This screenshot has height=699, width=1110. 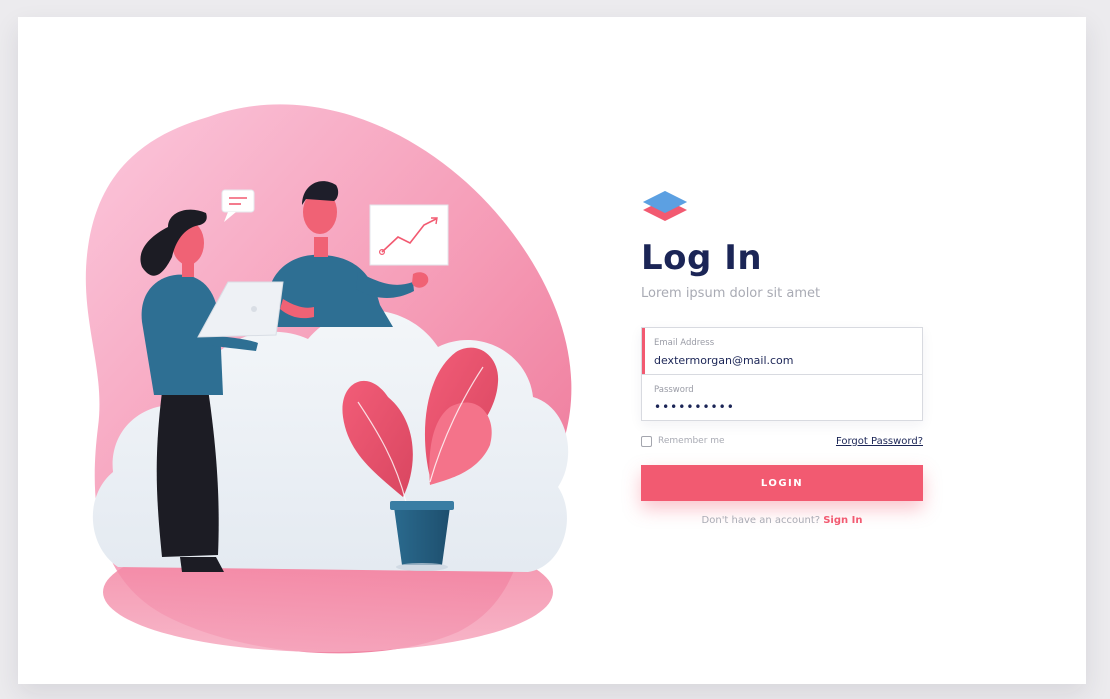 What do you see at coordinates (674, 390) in the screenshot?
I see `password-label: Password` at bounding box center [674, 390].